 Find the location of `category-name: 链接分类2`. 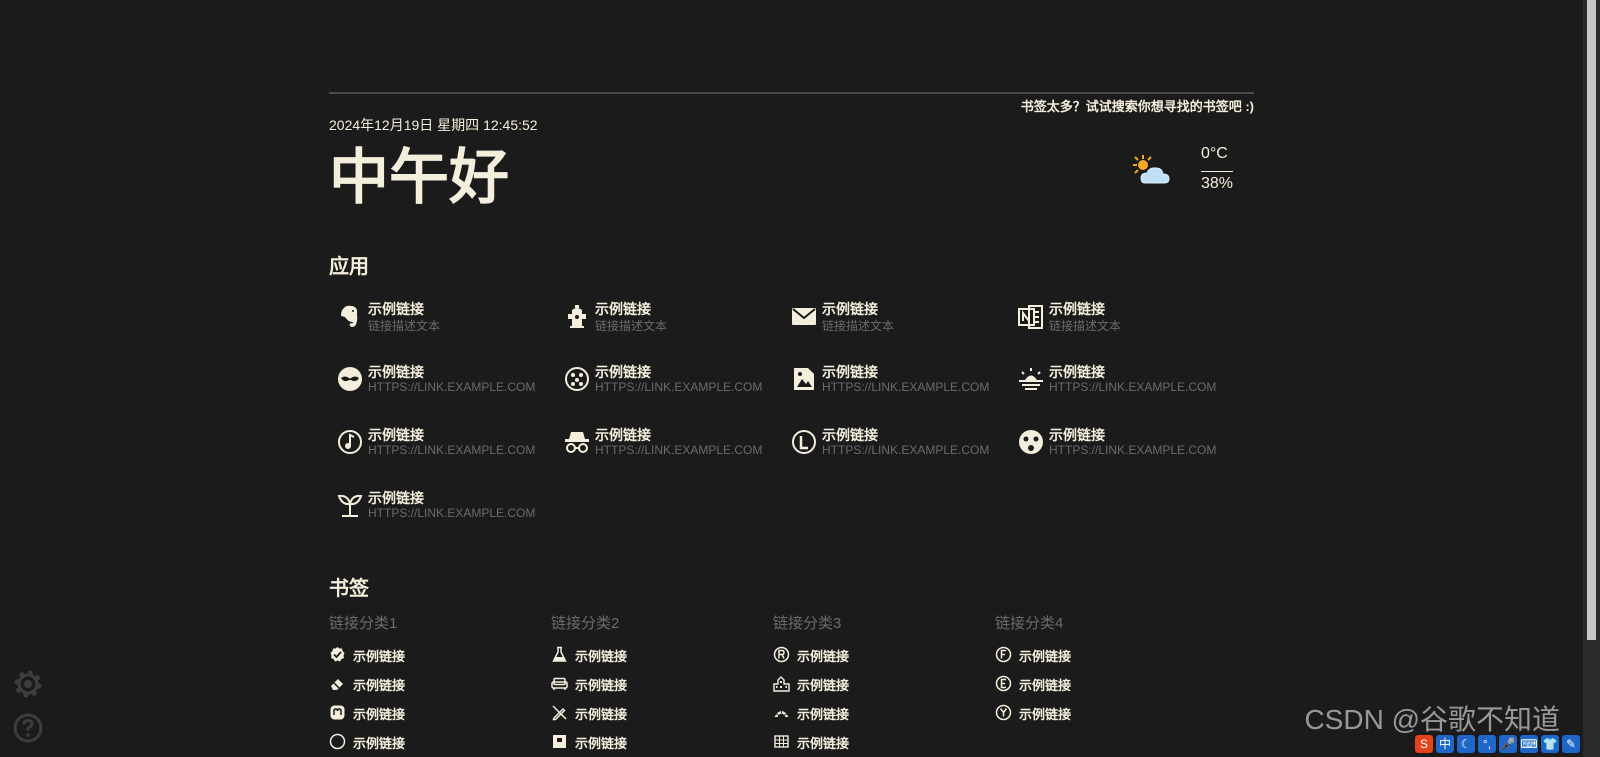

category-name: 链接分类2 is located at coordinates (585, 623).